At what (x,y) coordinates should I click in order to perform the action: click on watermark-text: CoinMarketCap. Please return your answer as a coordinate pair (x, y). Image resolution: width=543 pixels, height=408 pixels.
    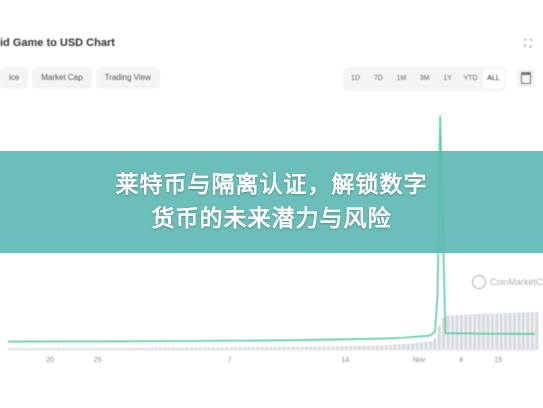
    Looking at the image, I should click on (516, 282).